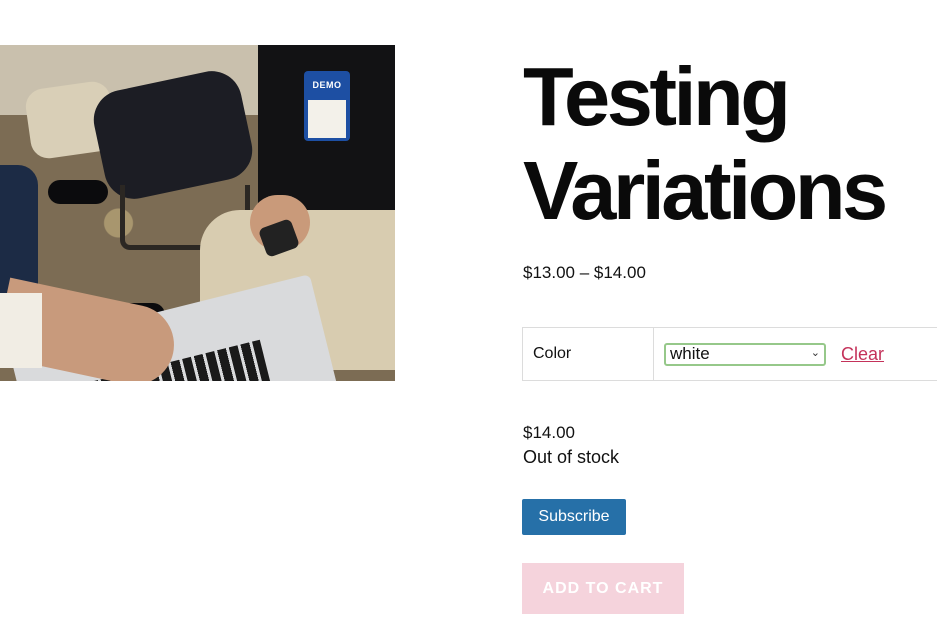 This screenshot has height=632, width=937. I want to click on variation-price: $14.00, so click(549, 432).